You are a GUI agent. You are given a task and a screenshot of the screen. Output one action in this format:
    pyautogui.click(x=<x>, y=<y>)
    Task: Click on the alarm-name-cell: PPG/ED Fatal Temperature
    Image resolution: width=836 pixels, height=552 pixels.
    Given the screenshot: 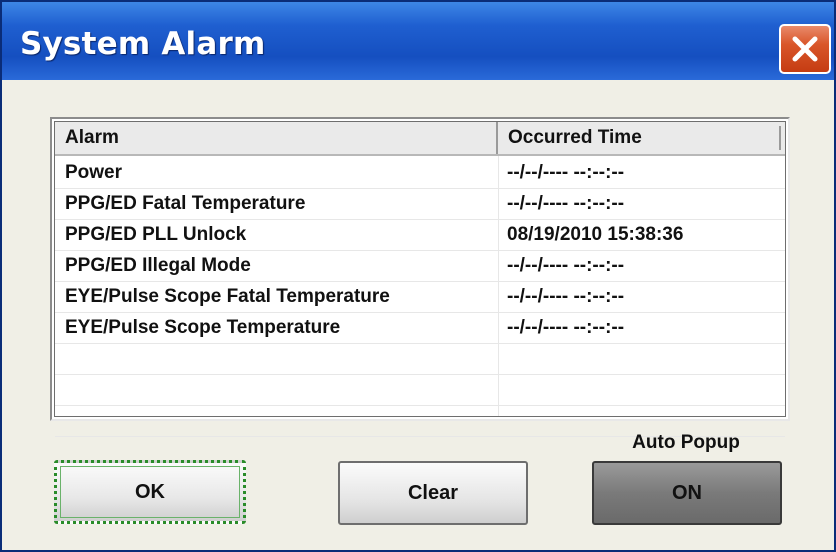 What is the action you would take?
    pyautogui.click(x=185, y=203)
    